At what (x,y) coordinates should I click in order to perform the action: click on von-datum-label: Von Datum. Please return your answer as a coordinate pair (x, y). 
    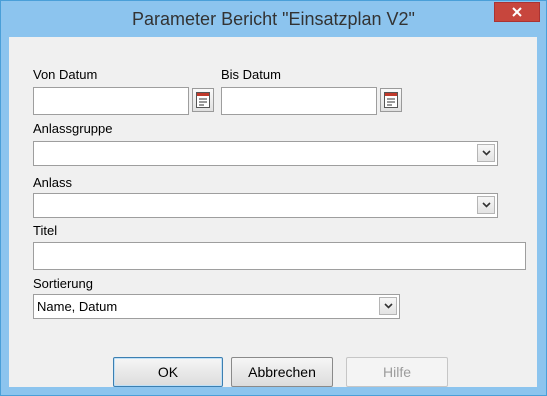
    Looking at the image, I should click on (65, 74).